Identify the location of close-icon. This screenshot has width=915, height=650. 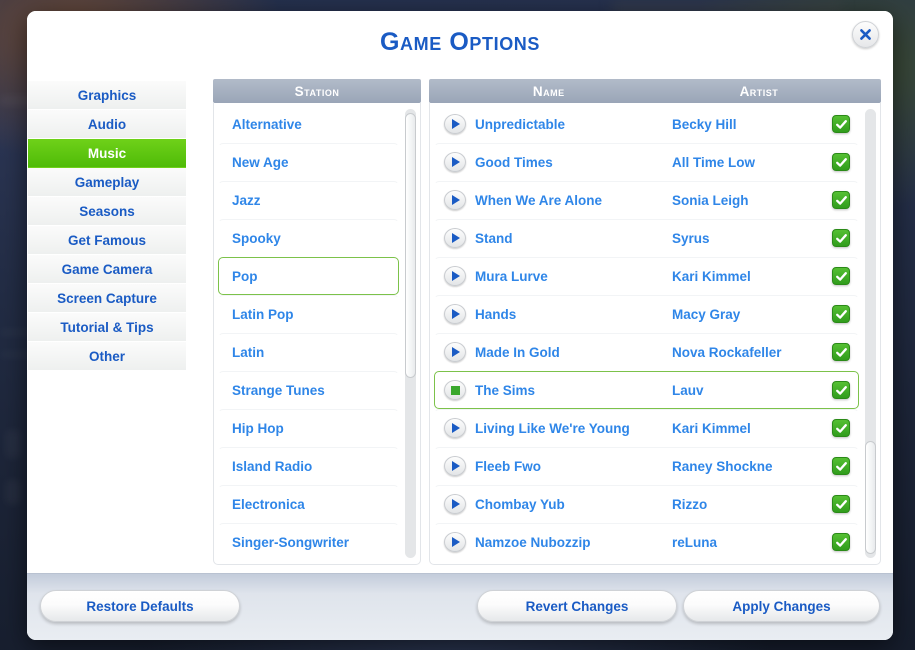
(865, 34).